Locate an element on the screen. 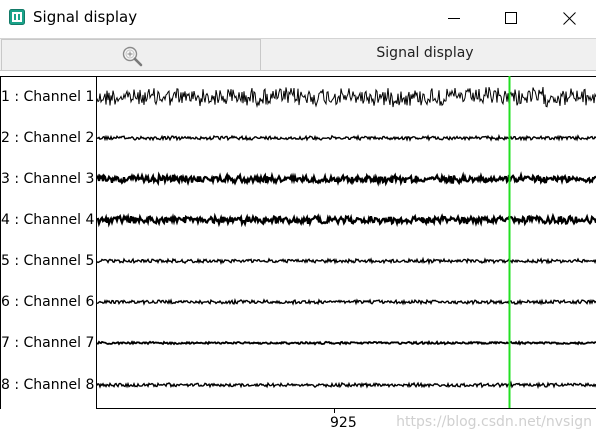  close-button is located at coordinates (569, 18).